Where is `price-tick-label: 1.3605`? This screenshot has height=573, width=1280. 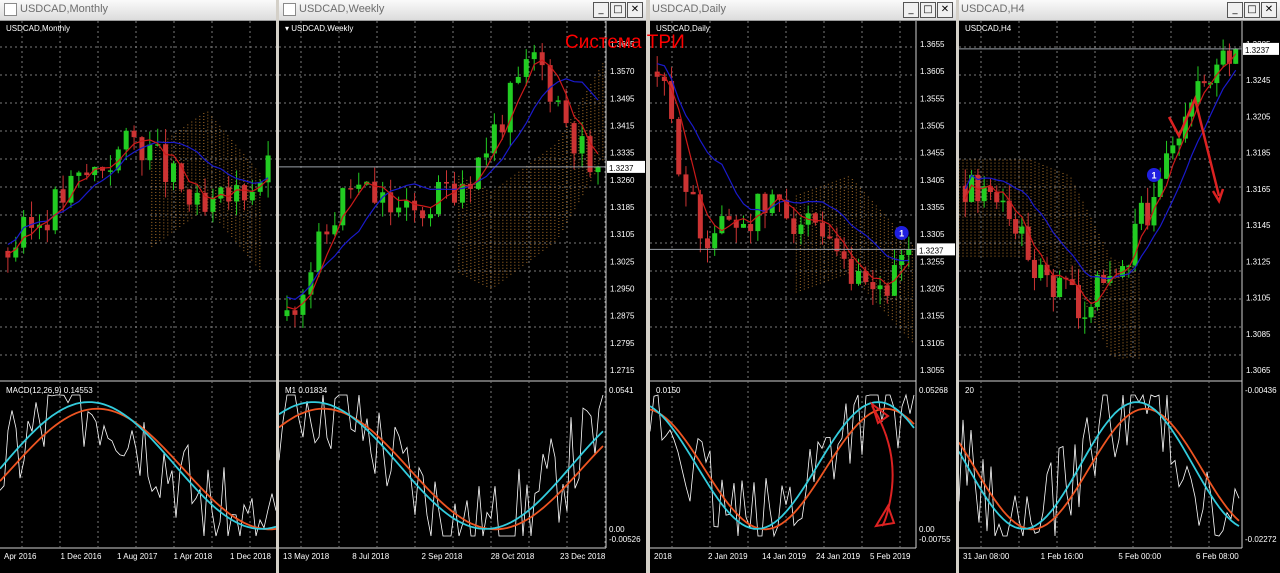
price-tick-label: 1.3605 is located at coordinates (932, 71).